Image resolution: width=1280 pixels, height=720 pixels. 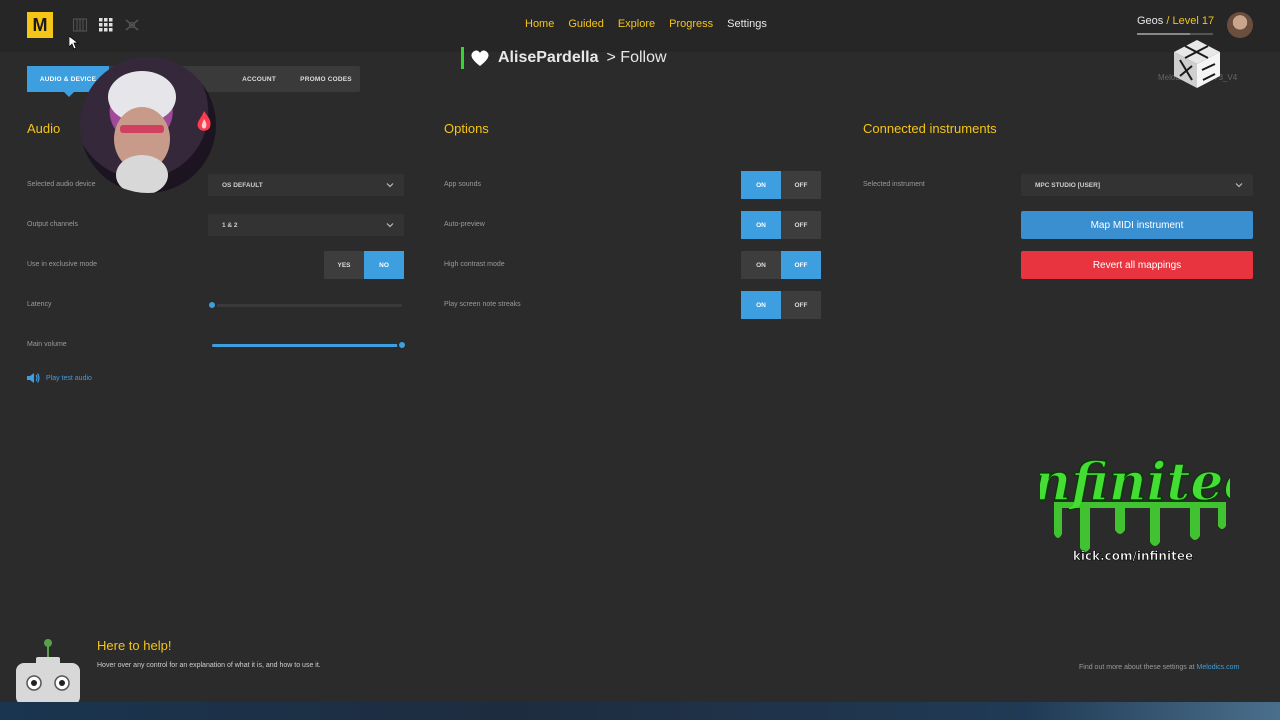 I want to click on cube-overlay-icon, so click(x=1197, y=64).